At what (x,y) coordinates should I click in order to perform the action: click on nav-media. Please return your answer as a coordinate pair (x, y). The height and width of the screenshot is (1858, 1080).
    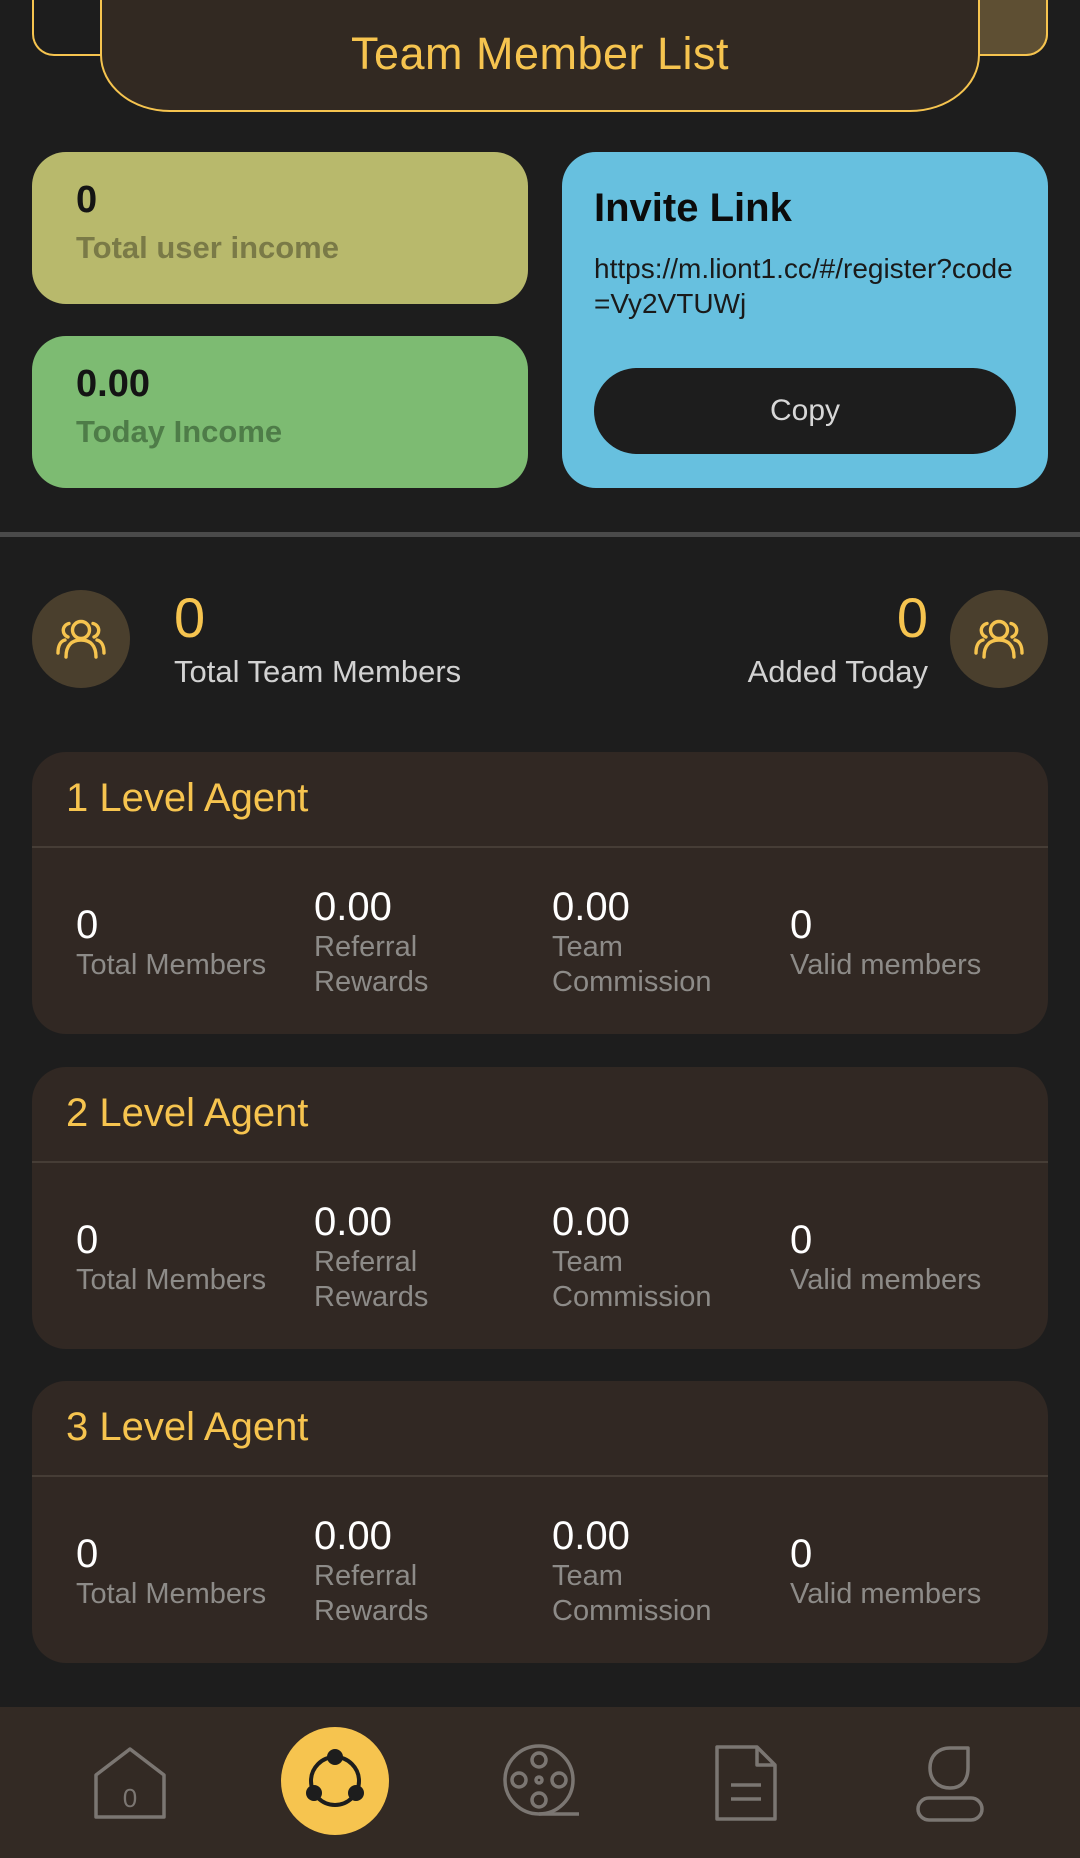
    Looking at the image, I should click on (542, 1783).